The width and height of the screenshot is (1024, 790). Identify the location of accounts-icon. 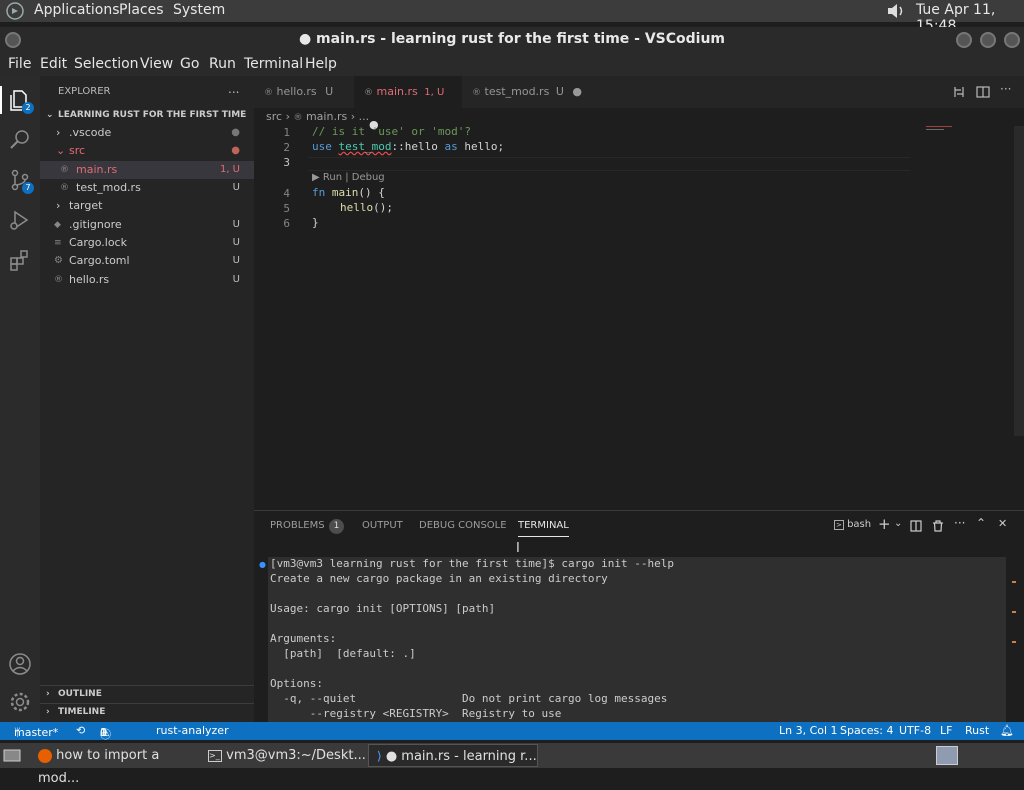
(20, 664).